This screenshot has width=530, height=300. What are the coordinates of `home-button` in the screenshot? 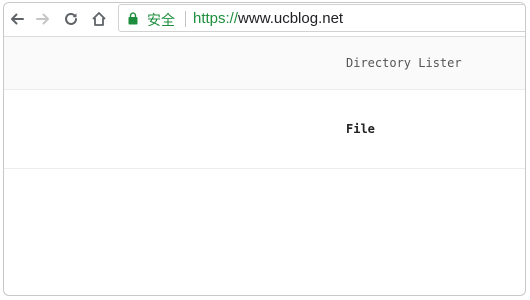 It's located at (99, 19).